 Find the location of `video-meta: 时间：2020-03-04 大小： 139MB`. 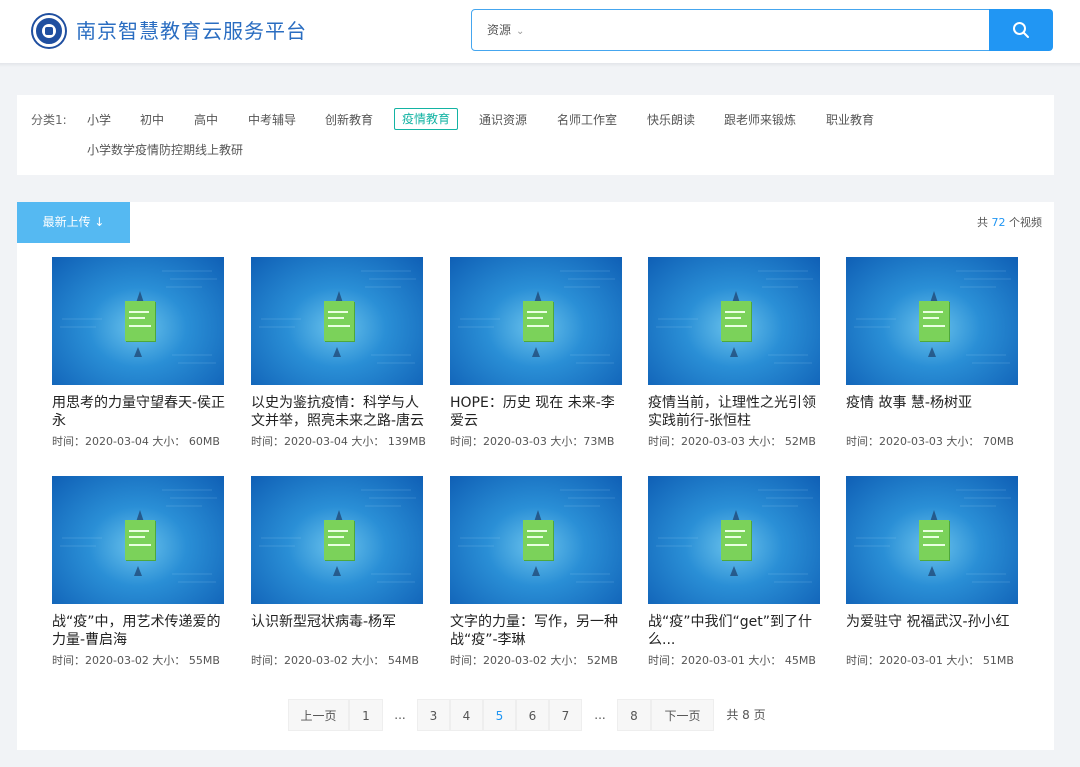

video-meta: 时间：2020-03-04 大小： 139MB is located at coordinates (338, 441).